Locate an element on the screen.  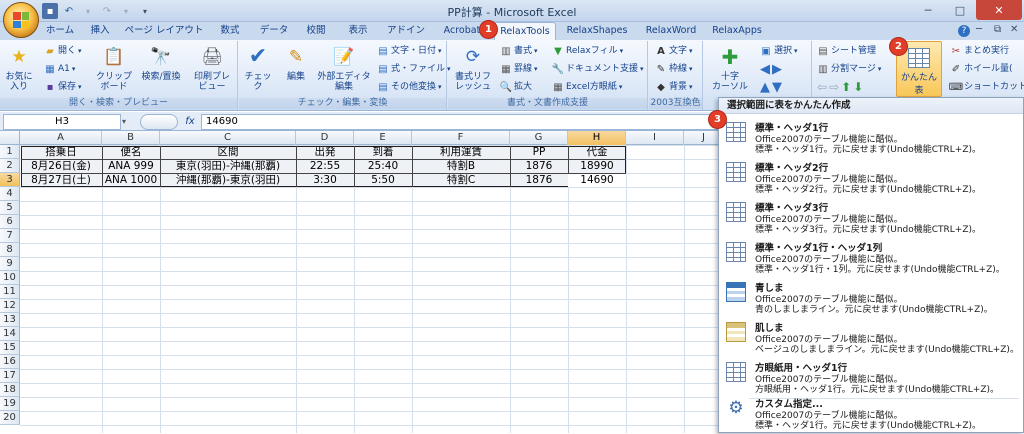
navigation-arrows: ⇦ ⇨ ⬆ ⬇ is located at coordinates (840, 87).